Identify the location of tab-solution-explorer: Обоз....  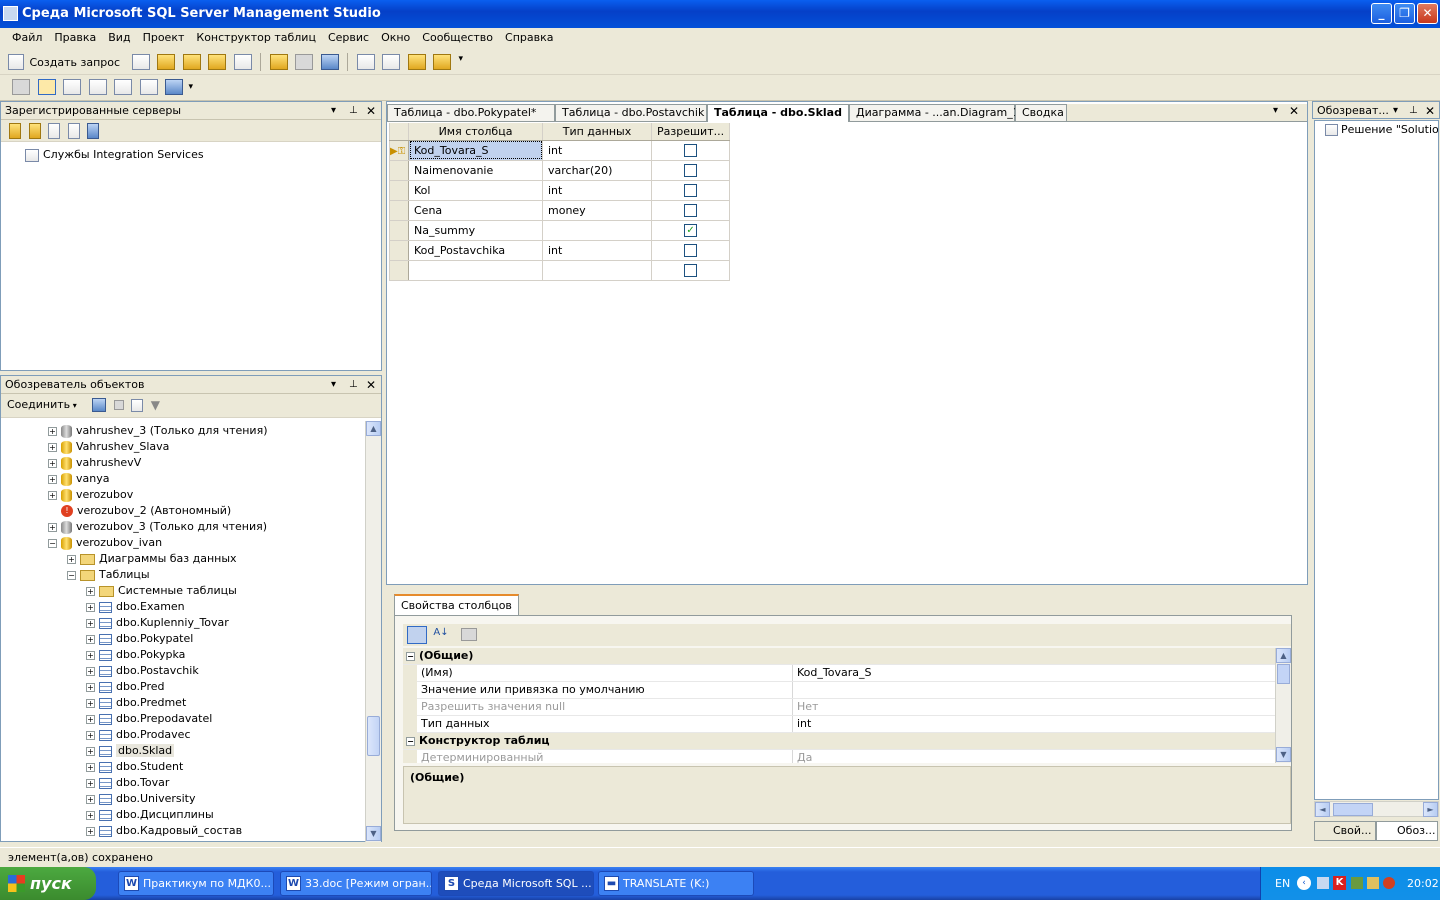
(1407, 831).